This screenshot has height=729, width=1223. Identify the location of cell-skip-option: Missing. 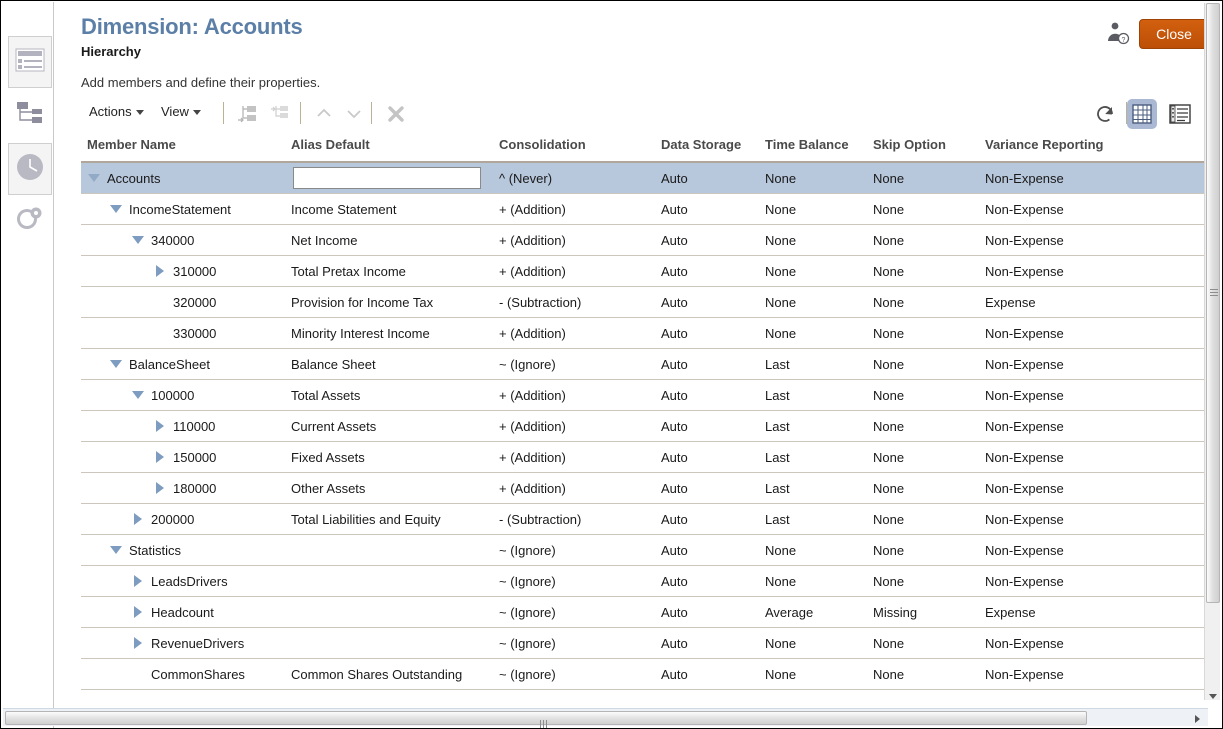
(929, 612).